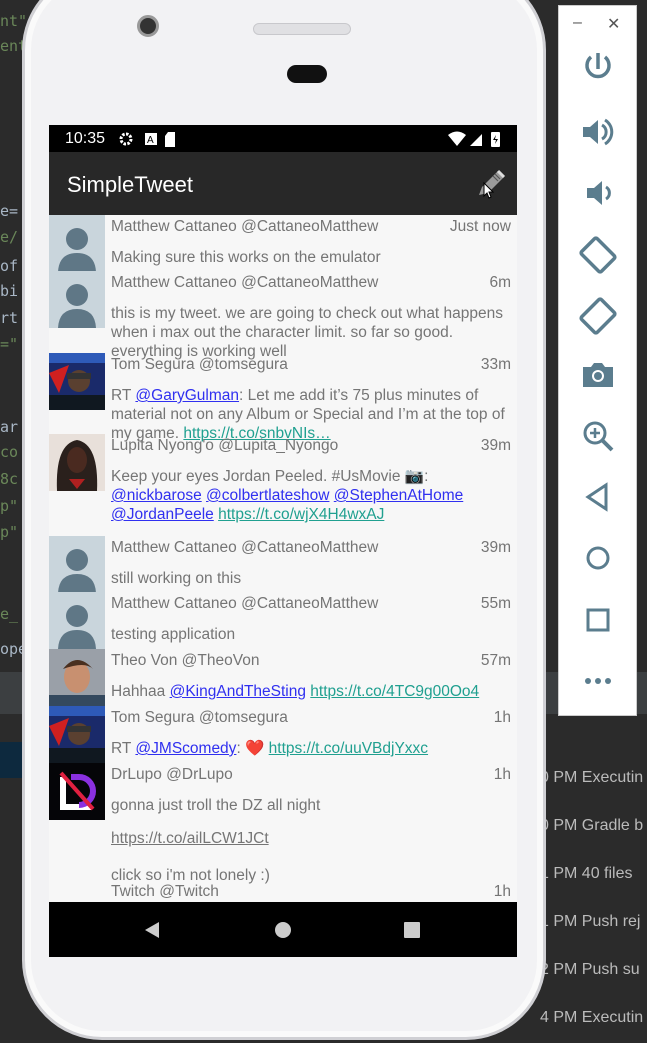  I want to click on tweet-timestamp: 33m, so click(495, 364).